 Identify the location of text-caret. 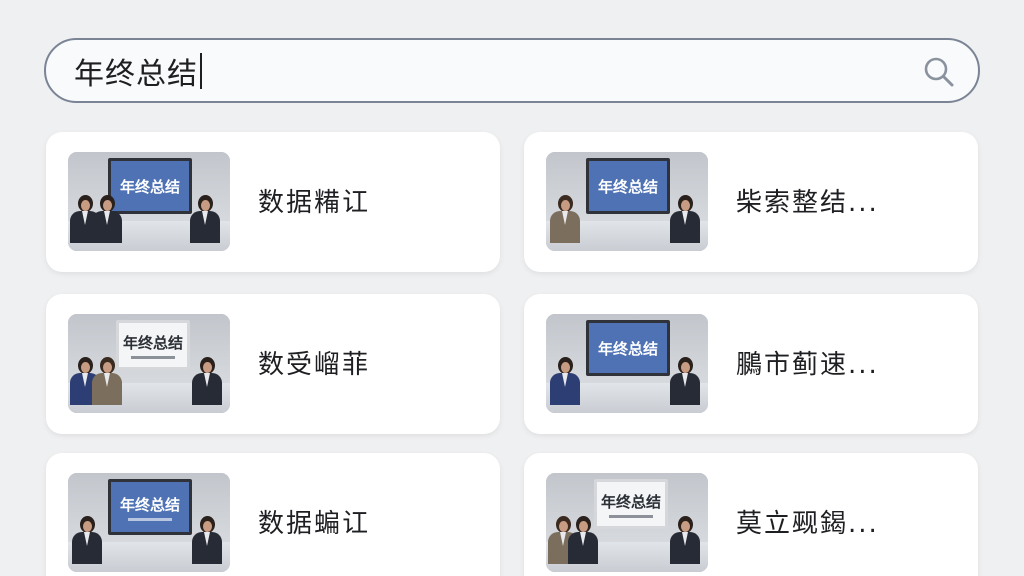
(201, 70).